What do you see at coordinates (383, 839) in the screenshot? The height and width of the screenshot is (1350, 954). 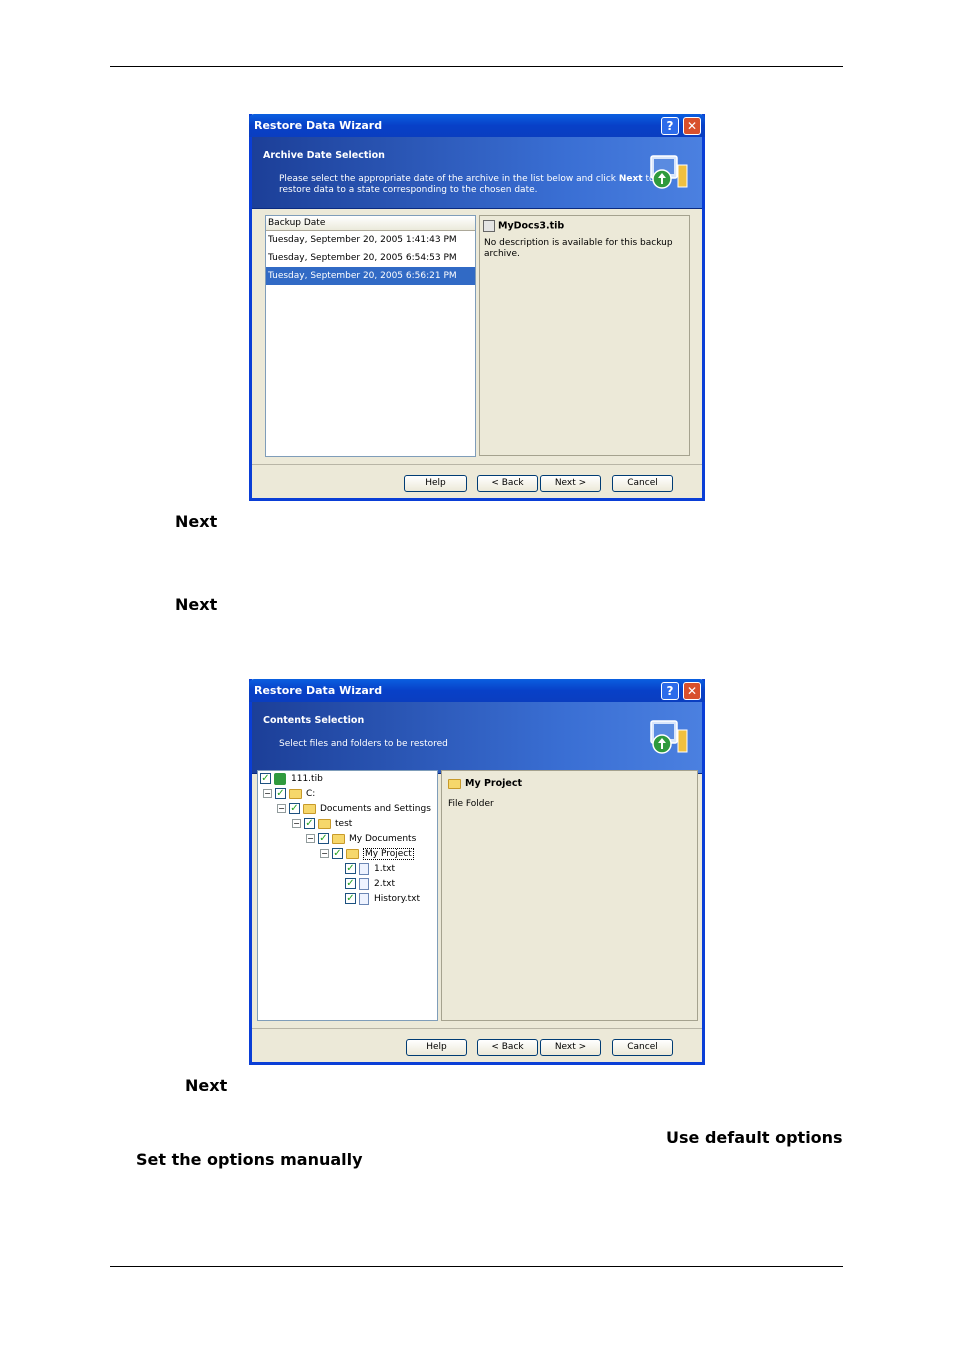 I see `tree-node-label: My Documents` at bounding box center [383, 839].